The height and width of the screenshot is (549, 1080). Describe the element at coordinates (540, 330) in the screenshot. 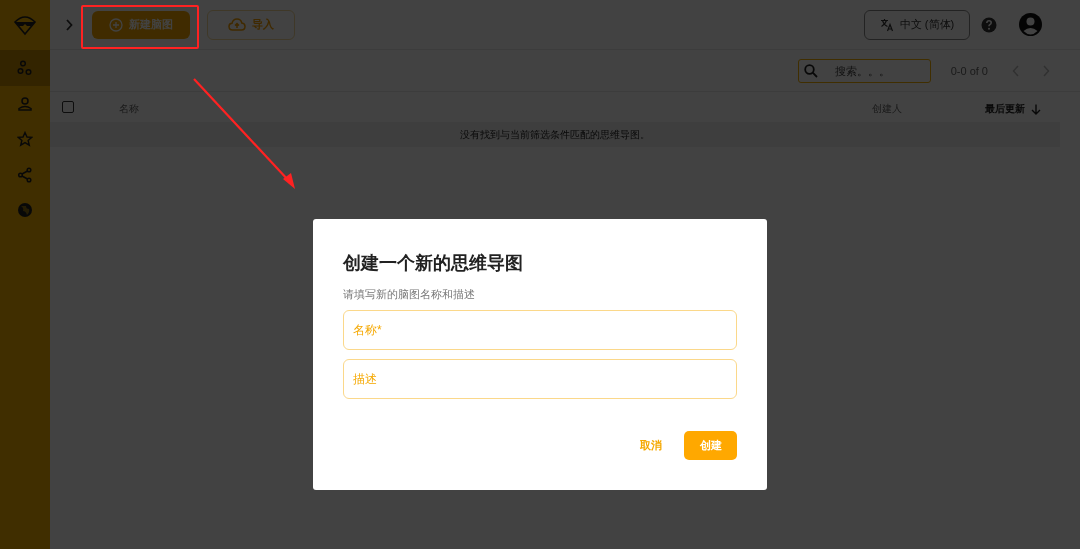

I see `text-input-field: 名称*` at that location.